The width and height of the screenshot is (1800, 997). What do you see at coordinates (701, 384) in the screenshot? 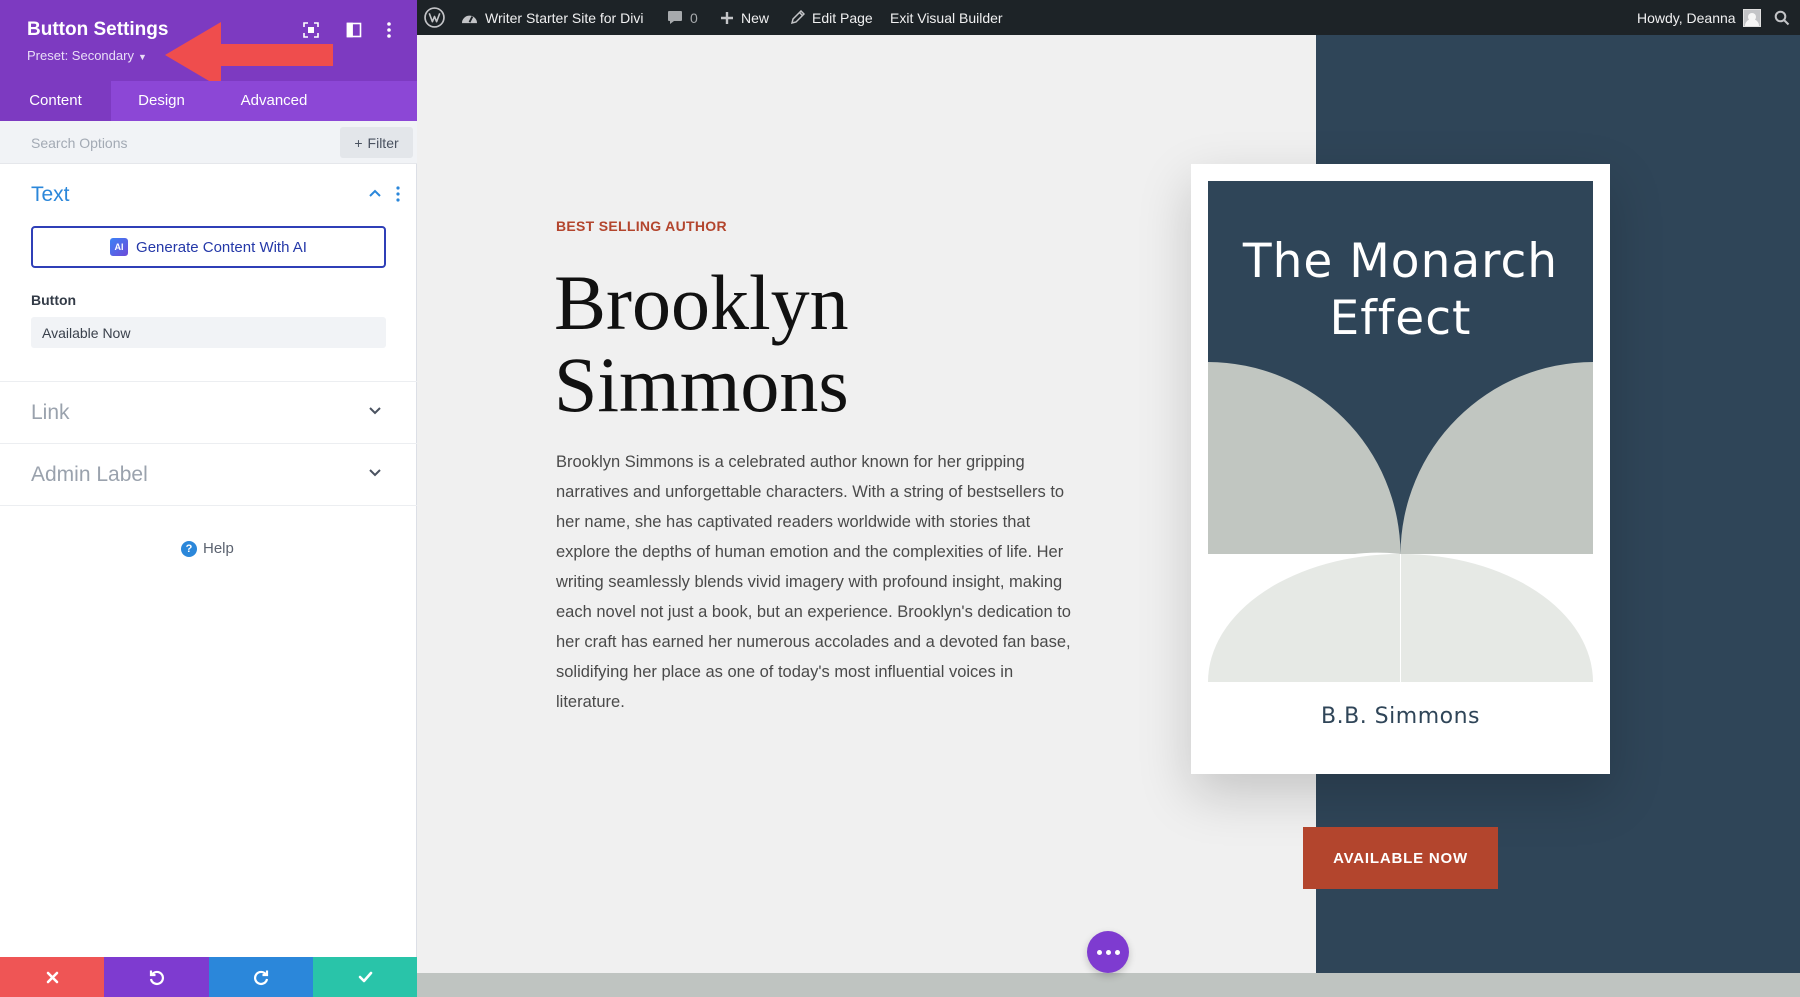
I see `hero-heading-line2: Simmons` at bounding box center [701, 384].